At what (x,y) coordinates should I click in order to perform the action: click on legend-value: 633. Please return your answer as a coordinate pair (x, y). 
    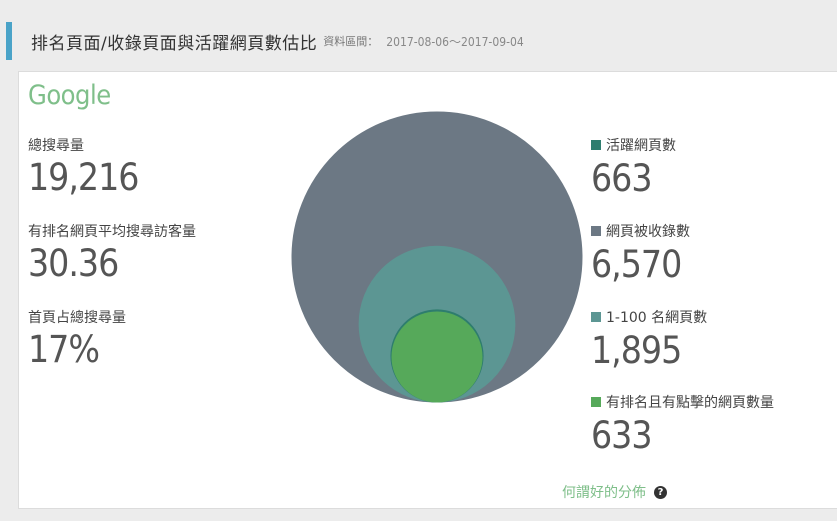
    Looking at the image, I should click on (622, 435).